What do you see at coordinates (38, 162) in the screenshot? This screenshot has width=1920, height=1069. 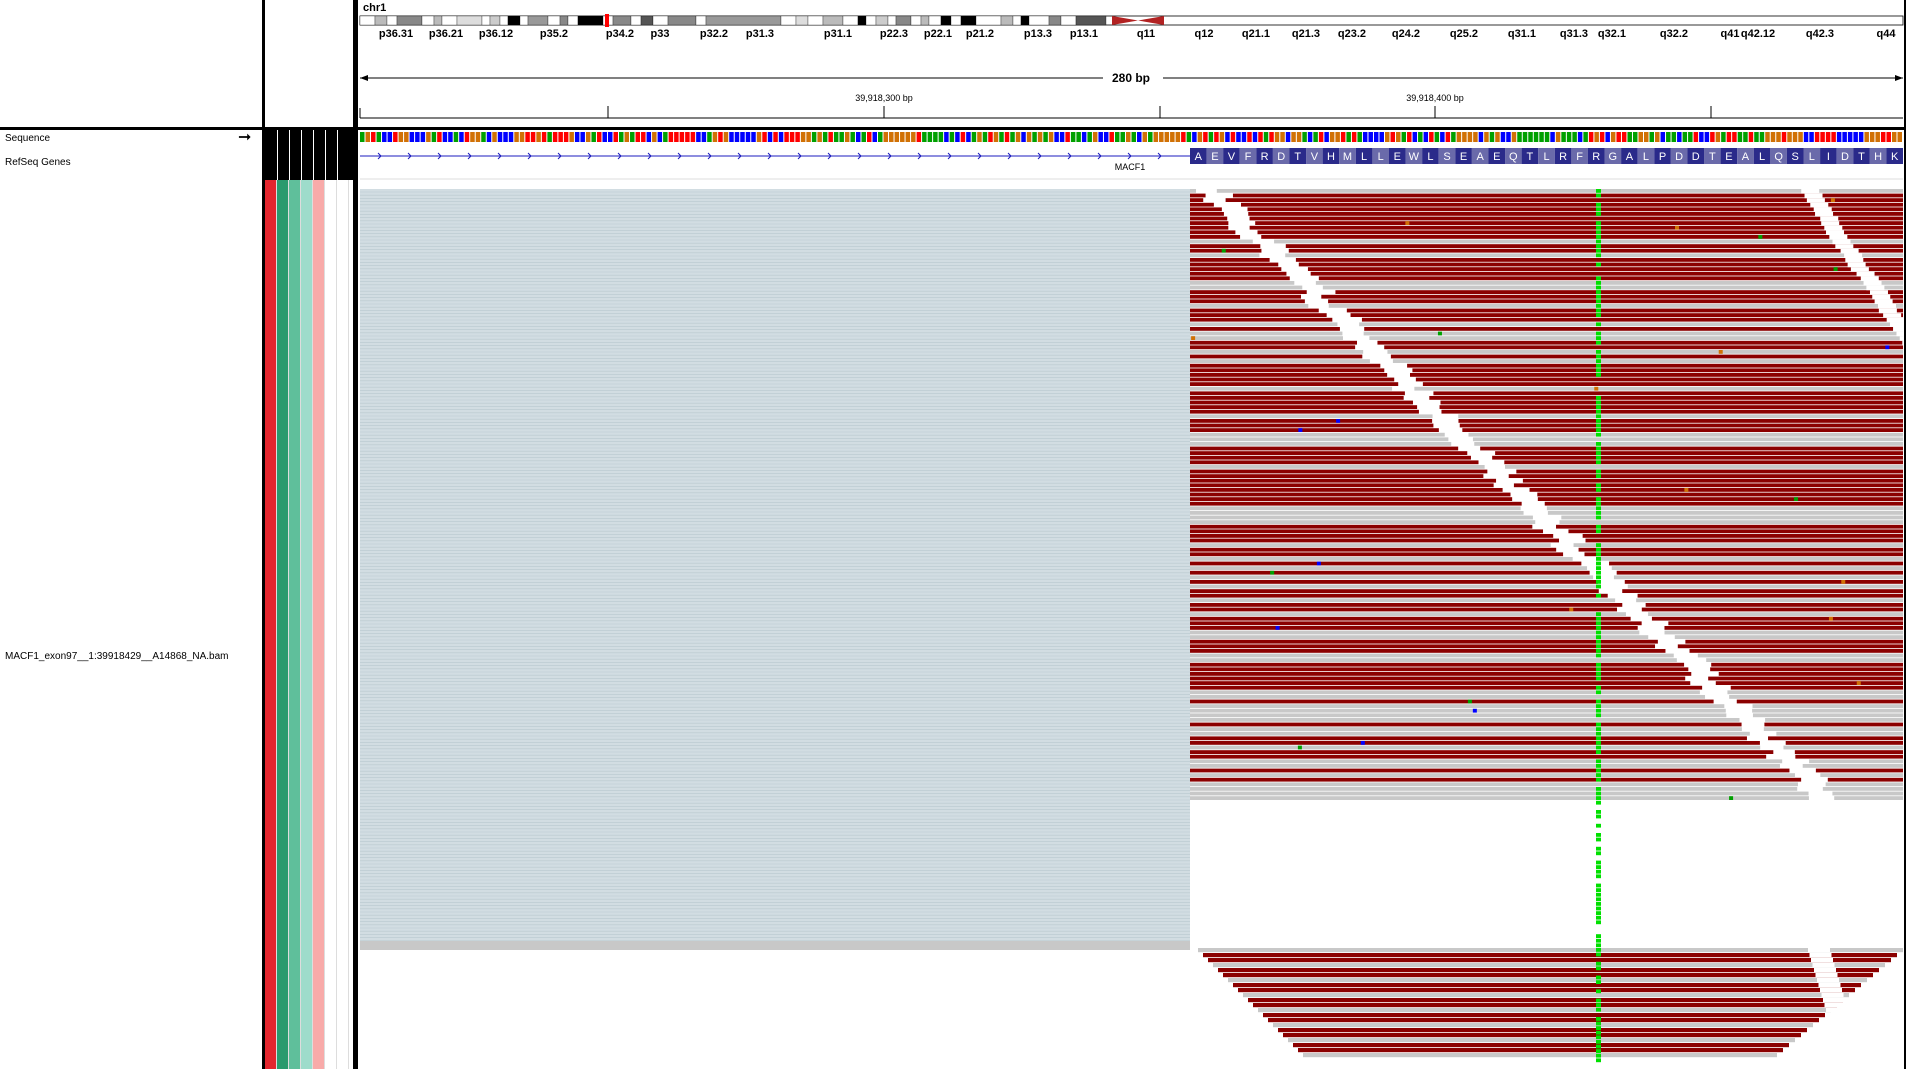 I see `refseq-track-name: RefSeq Genes` at bounding box center [38, 162].